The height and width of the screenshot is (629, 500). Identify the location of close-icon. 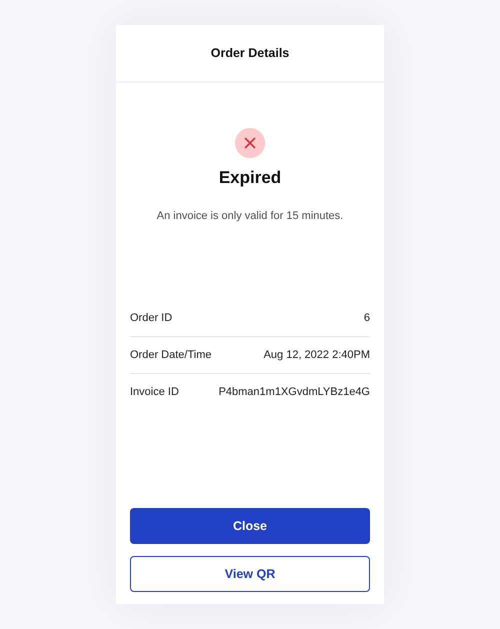
(250, 143).